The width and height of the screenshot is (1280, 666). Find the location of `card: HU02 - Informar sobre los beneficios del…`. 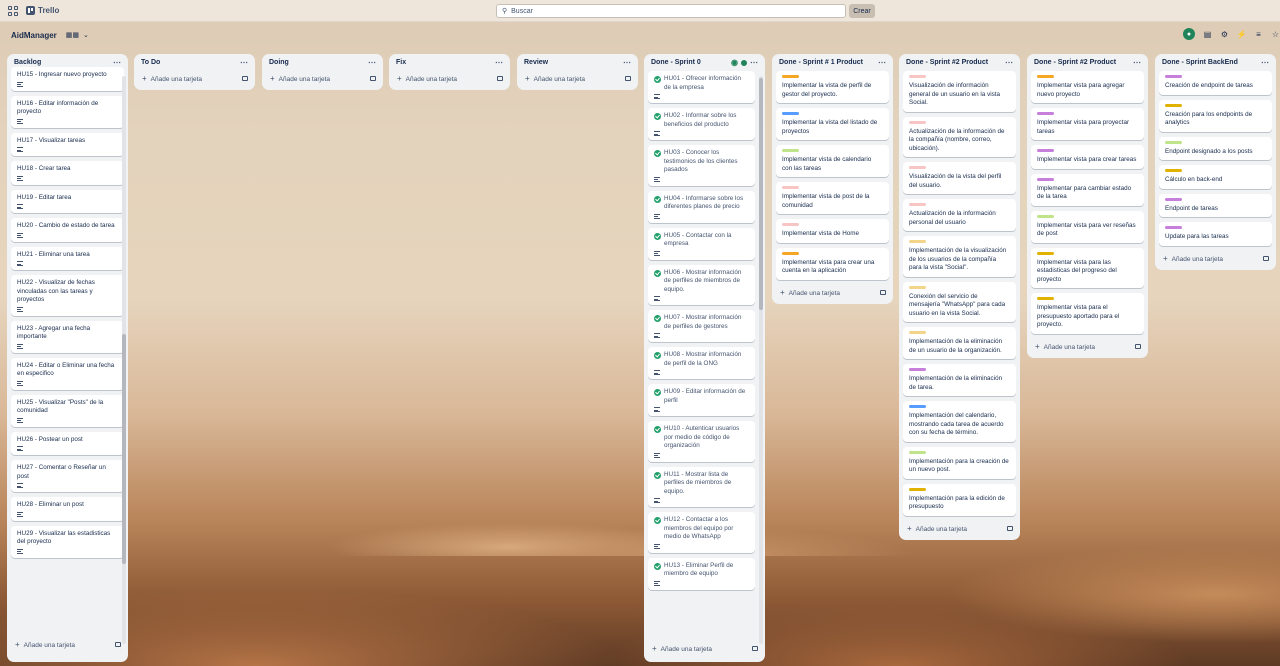

card: HU02 - Informar sobre los beneficios del… is located at coordinates (701, 124).